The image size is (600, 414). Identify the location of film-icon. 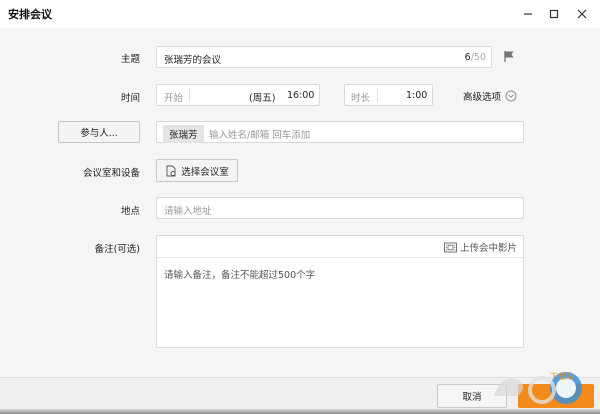
(450, 247).